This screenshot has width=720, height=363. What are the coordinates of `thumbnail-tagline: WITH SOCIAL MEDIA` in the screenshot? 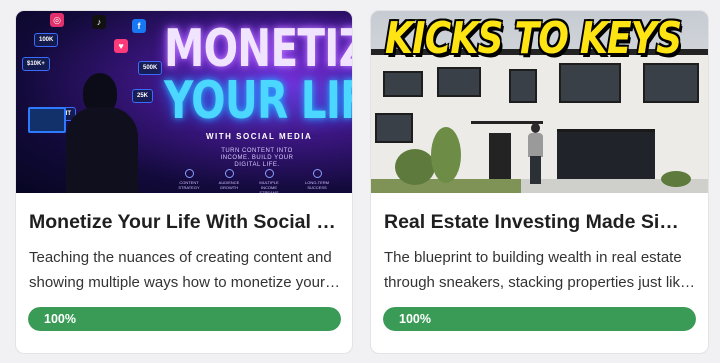 It's located at (259, 136).